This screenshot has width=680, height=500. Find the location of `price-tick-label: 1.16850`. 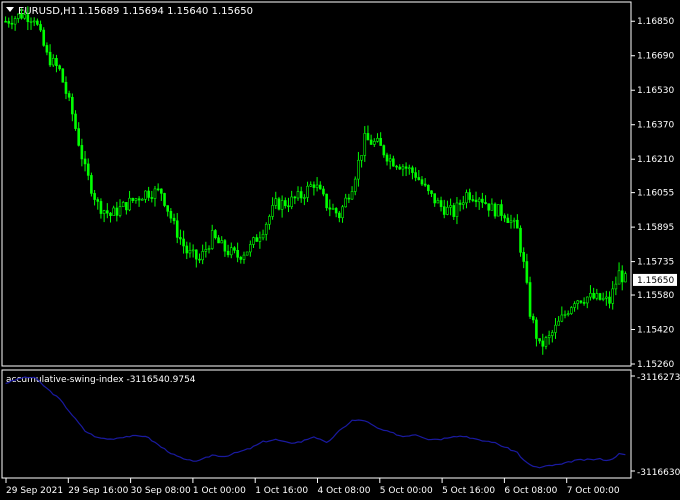

price-tick-label: 1.16850 is located at coordinates (655, 22).